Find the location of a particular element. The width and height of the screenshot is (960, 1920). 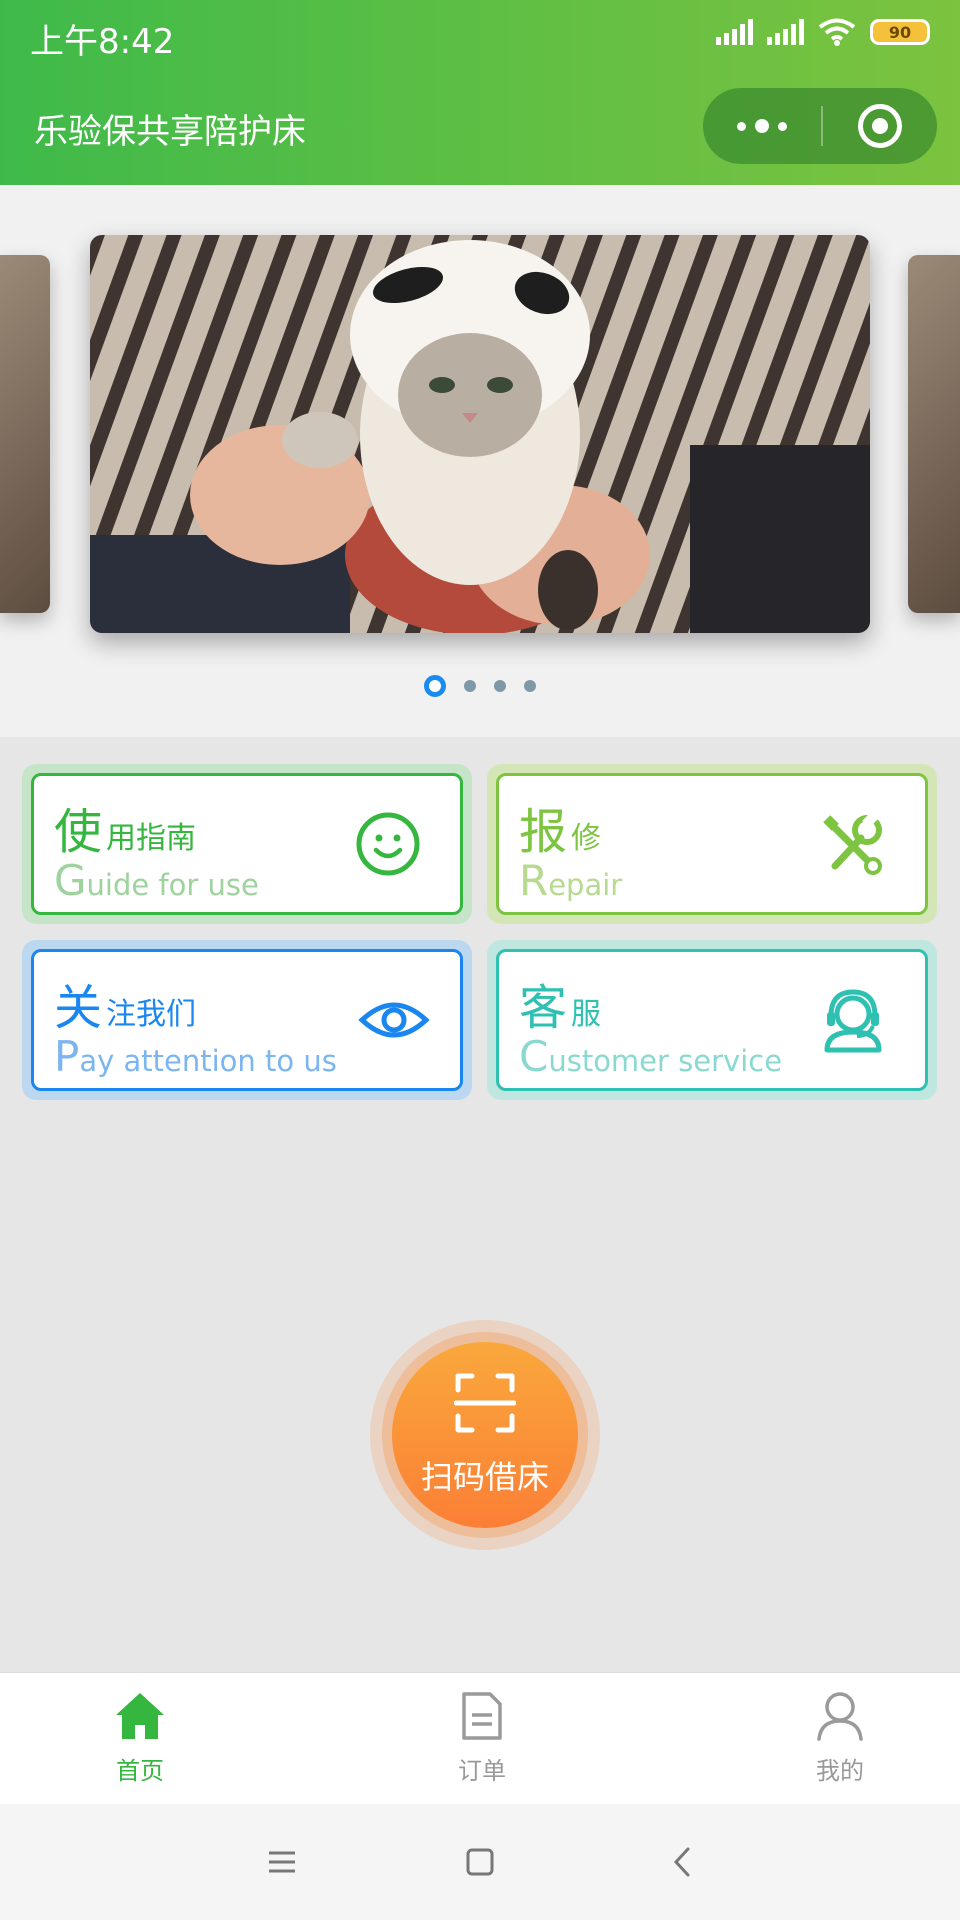

home-nav-button is located at coordinates (480, 1862).